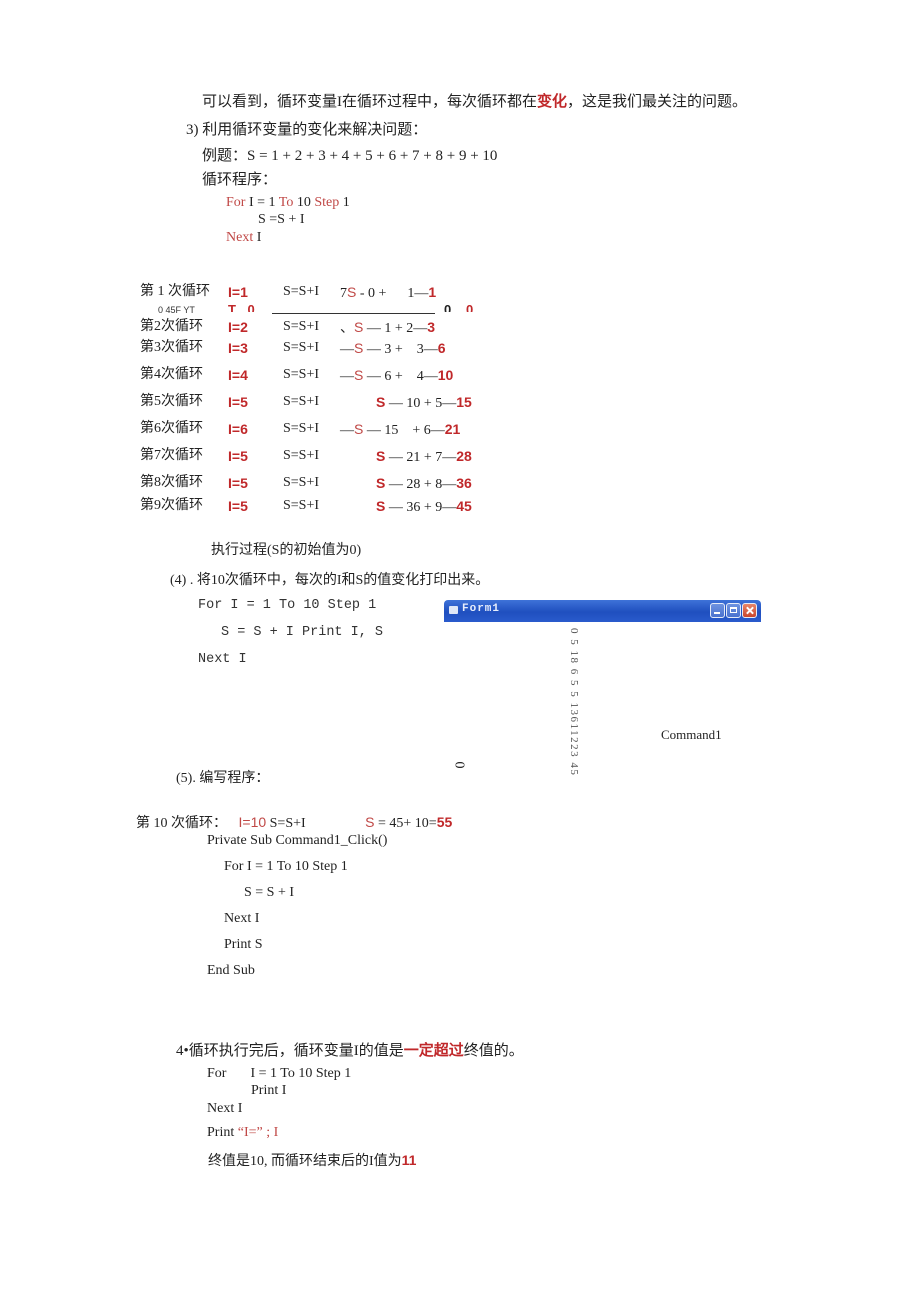  I want to click on window-title: Form1, so click(481, 609).